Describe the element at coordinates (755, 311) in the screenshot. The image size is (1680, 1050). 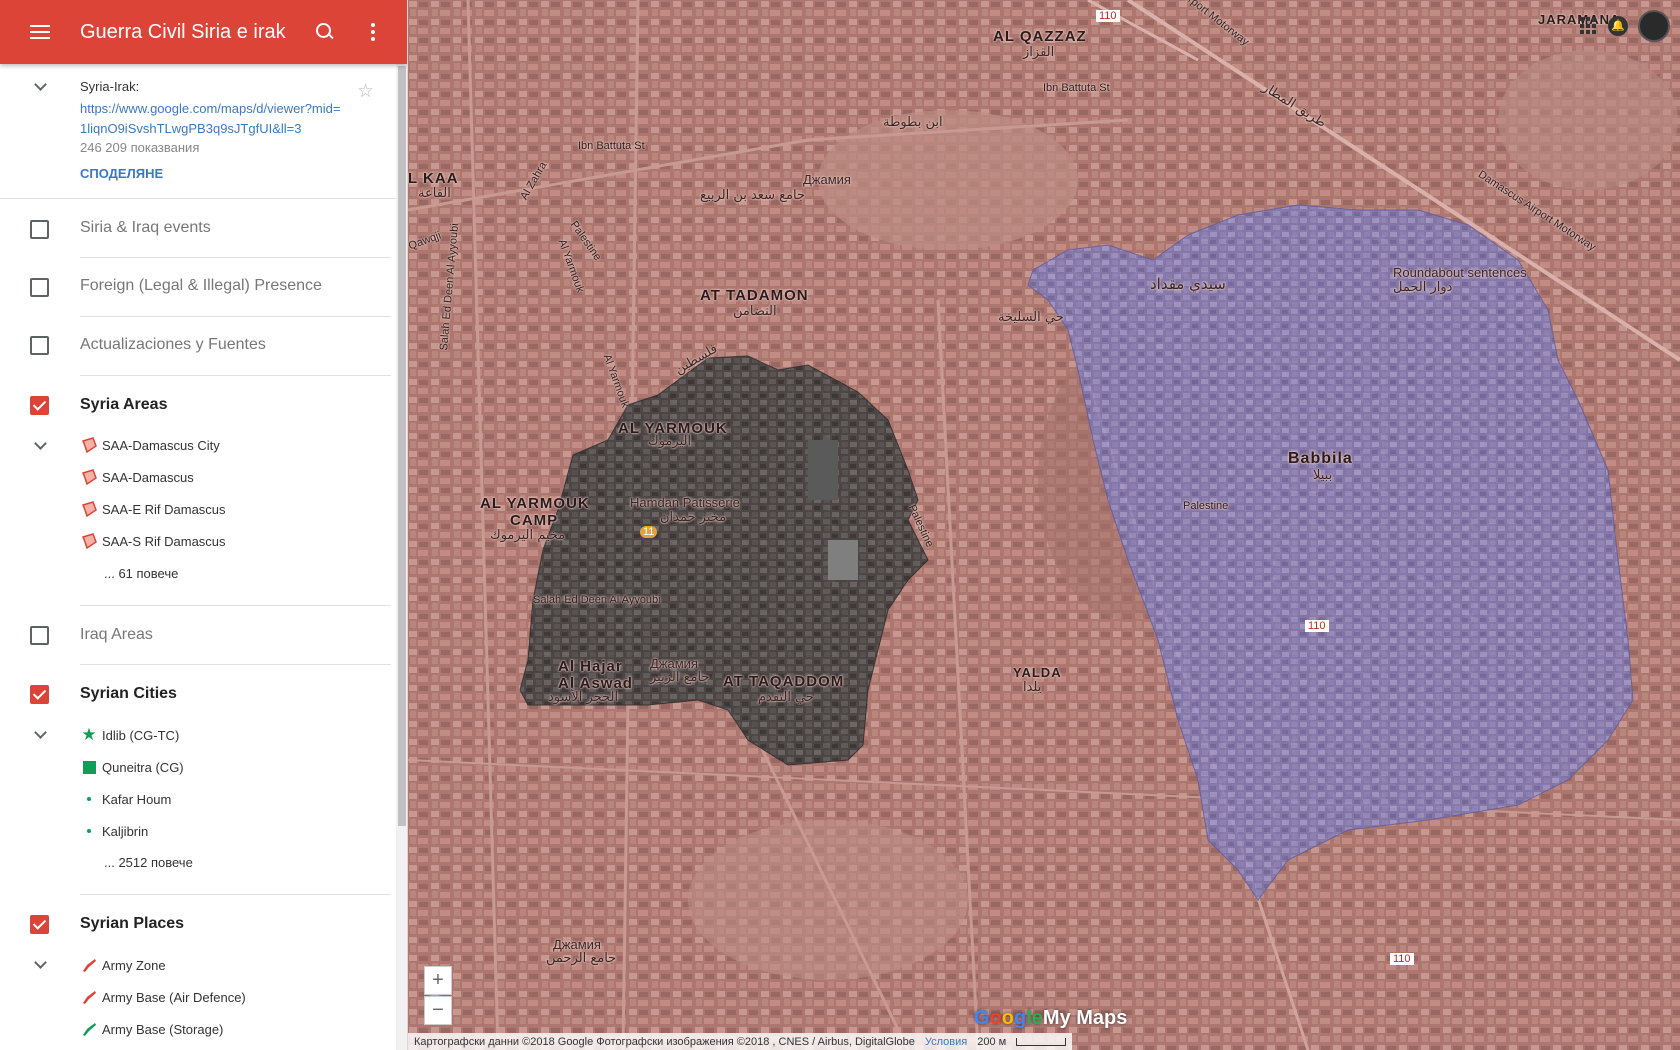
I see `map-label: التضامن` at that location.